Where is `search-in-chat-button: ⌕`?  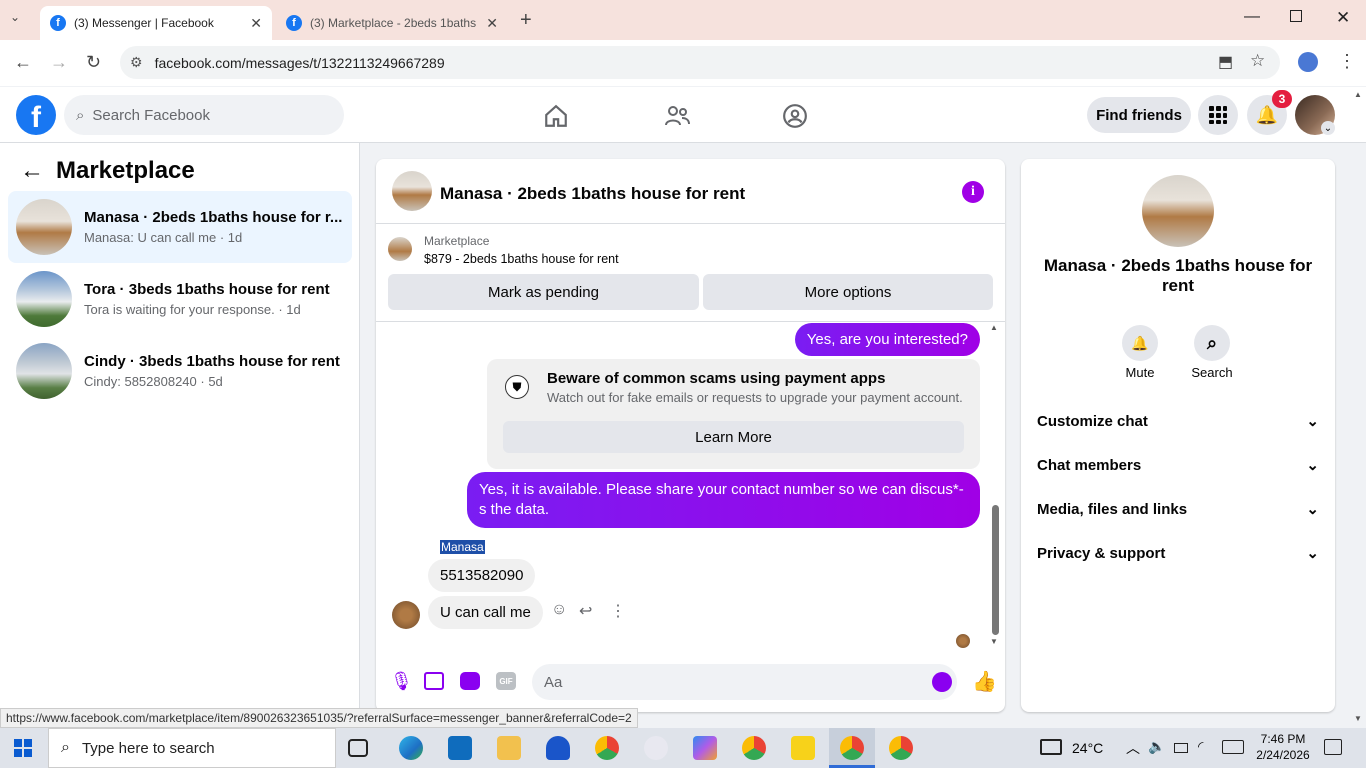 search-in-chat-button: ⌕ is located at coordinates (1212, 343).